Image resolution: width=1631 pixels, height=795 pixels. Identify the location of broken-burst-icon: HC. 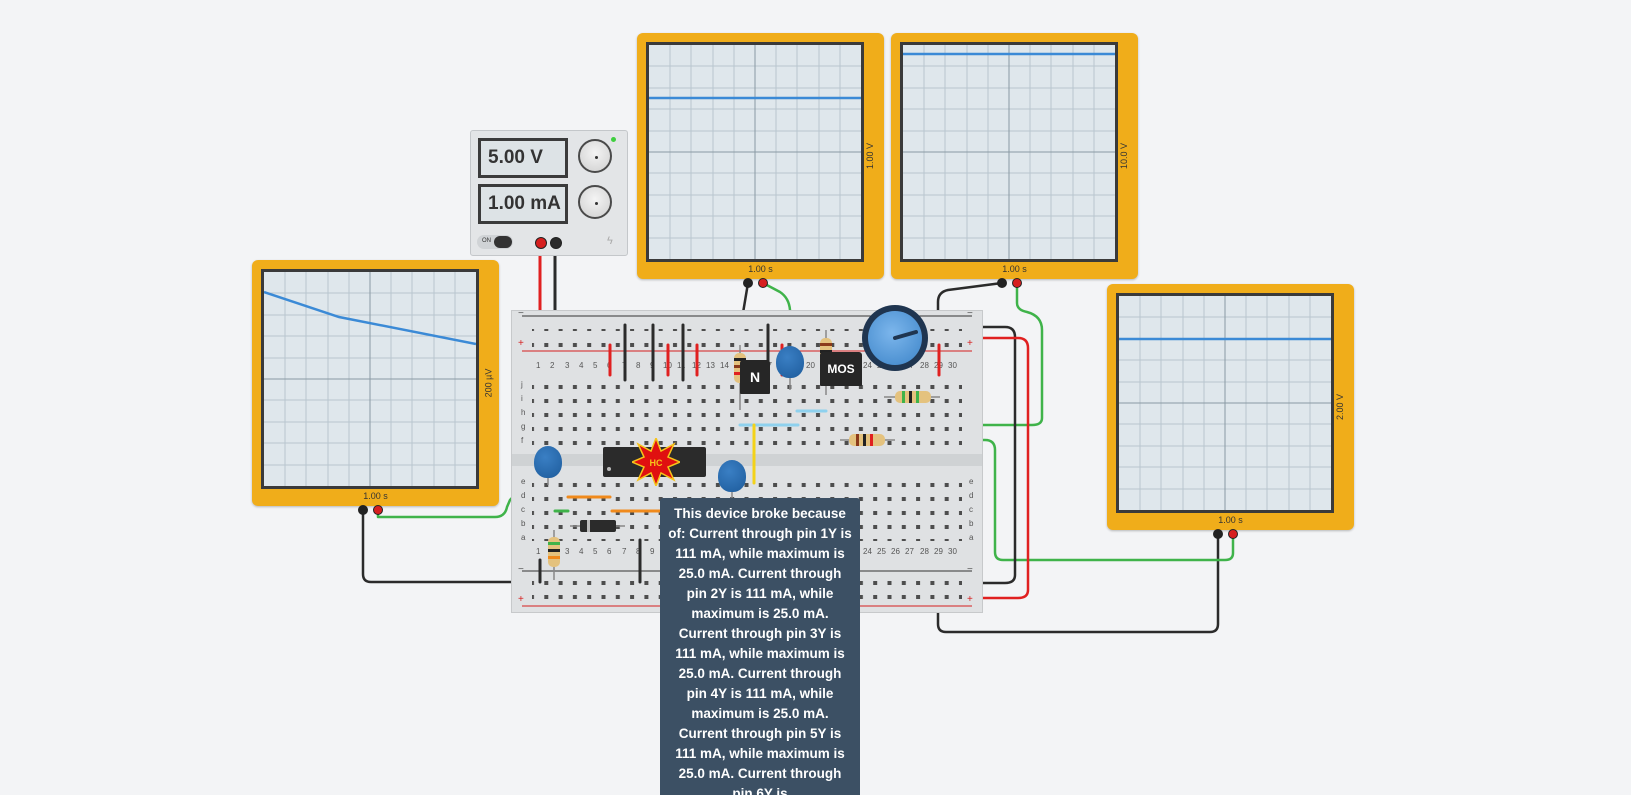
(656, 462).